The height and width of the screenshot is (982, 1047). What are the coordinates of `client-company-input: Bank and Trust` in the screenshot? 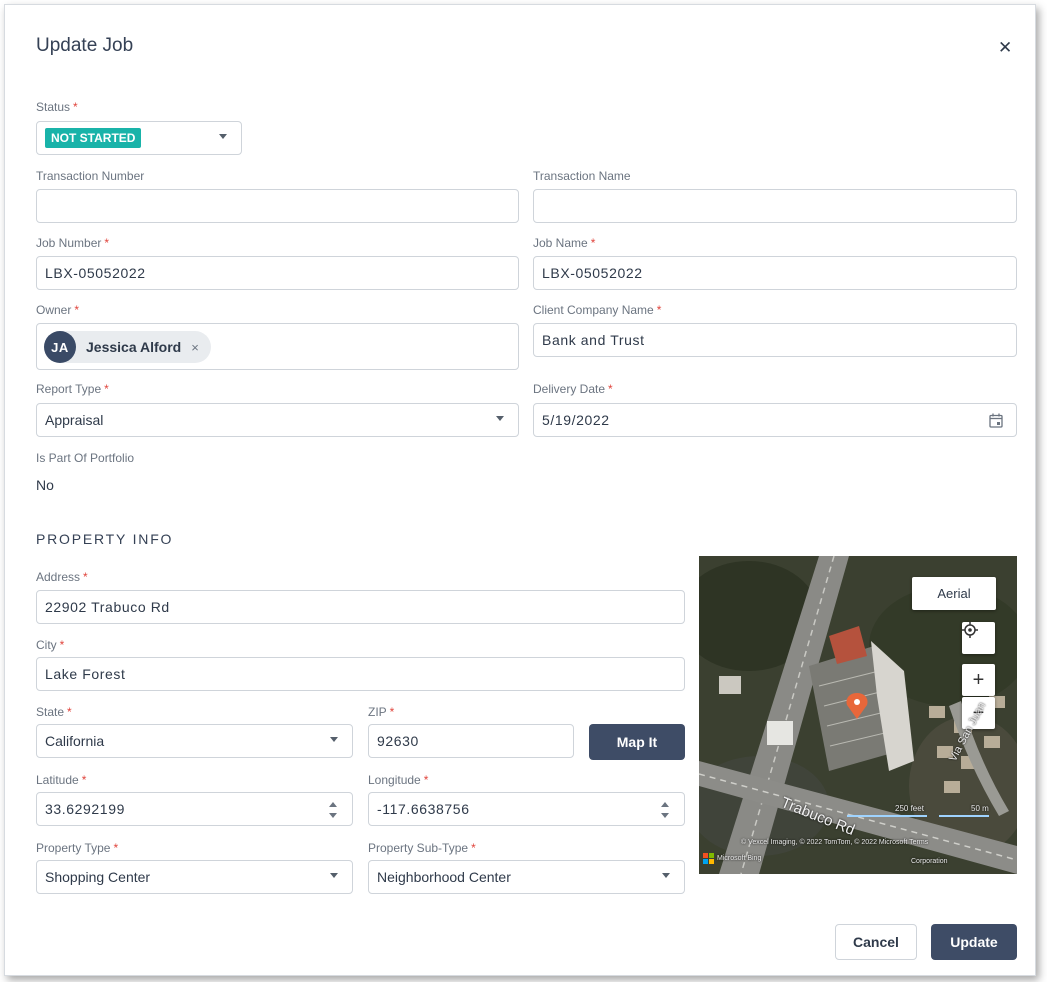 It's located at (775, 340).